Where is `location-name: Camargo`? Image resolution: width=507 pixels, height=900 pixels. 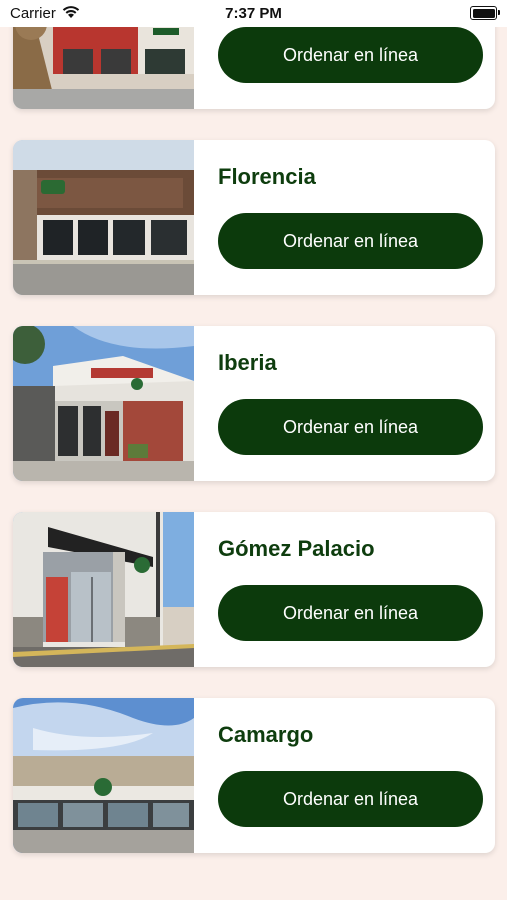 location-name: Camargo is located at coordinates (266, 734).